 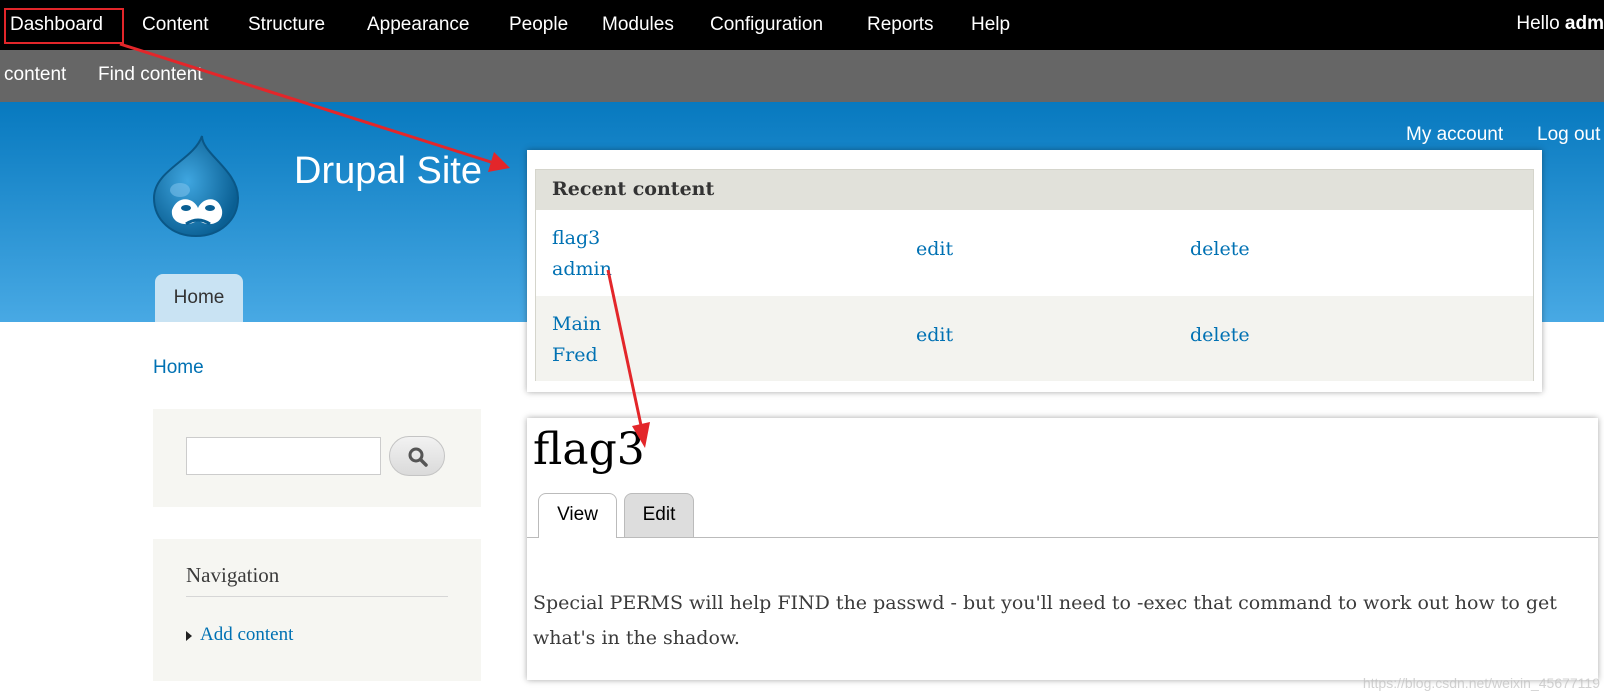 What do you see at coordinates (189, 635) in the screenshot?
I see `triangle-right-icon` at bounding box center [189, 635].